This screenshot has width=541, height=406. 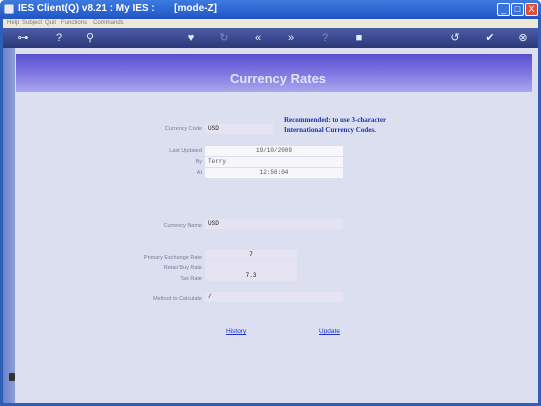 I want to click on window-title: IES Client(Q) v8.21 : My IES : [mode-Z], so click(x=117, y=8).